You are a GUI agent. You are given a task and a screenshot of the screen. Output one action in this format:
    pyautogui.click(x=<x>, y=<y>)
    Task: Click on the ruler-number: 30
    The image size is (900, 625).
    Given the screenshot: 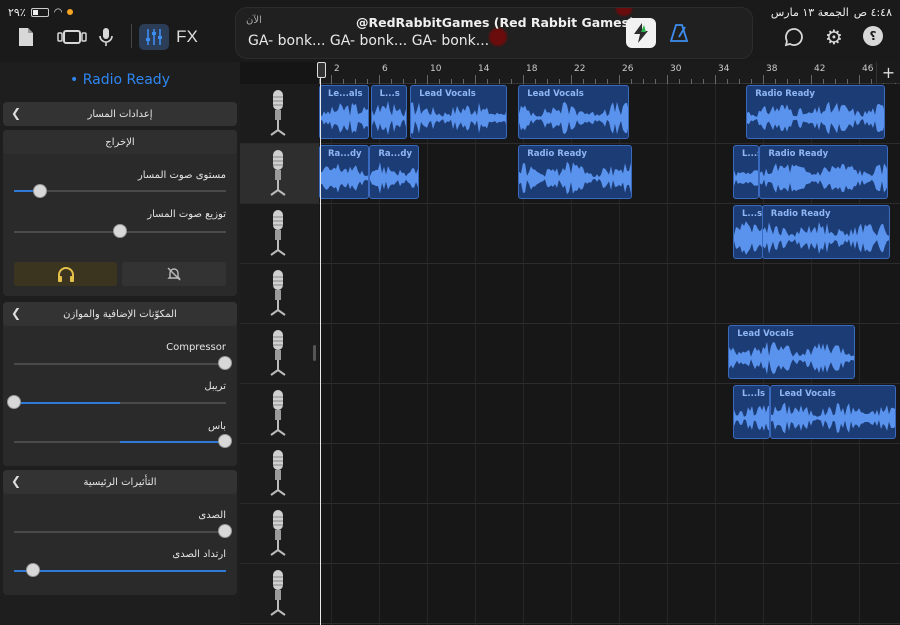 What is the action you would take?
    pyautogui.click(x=676, y=69)
    